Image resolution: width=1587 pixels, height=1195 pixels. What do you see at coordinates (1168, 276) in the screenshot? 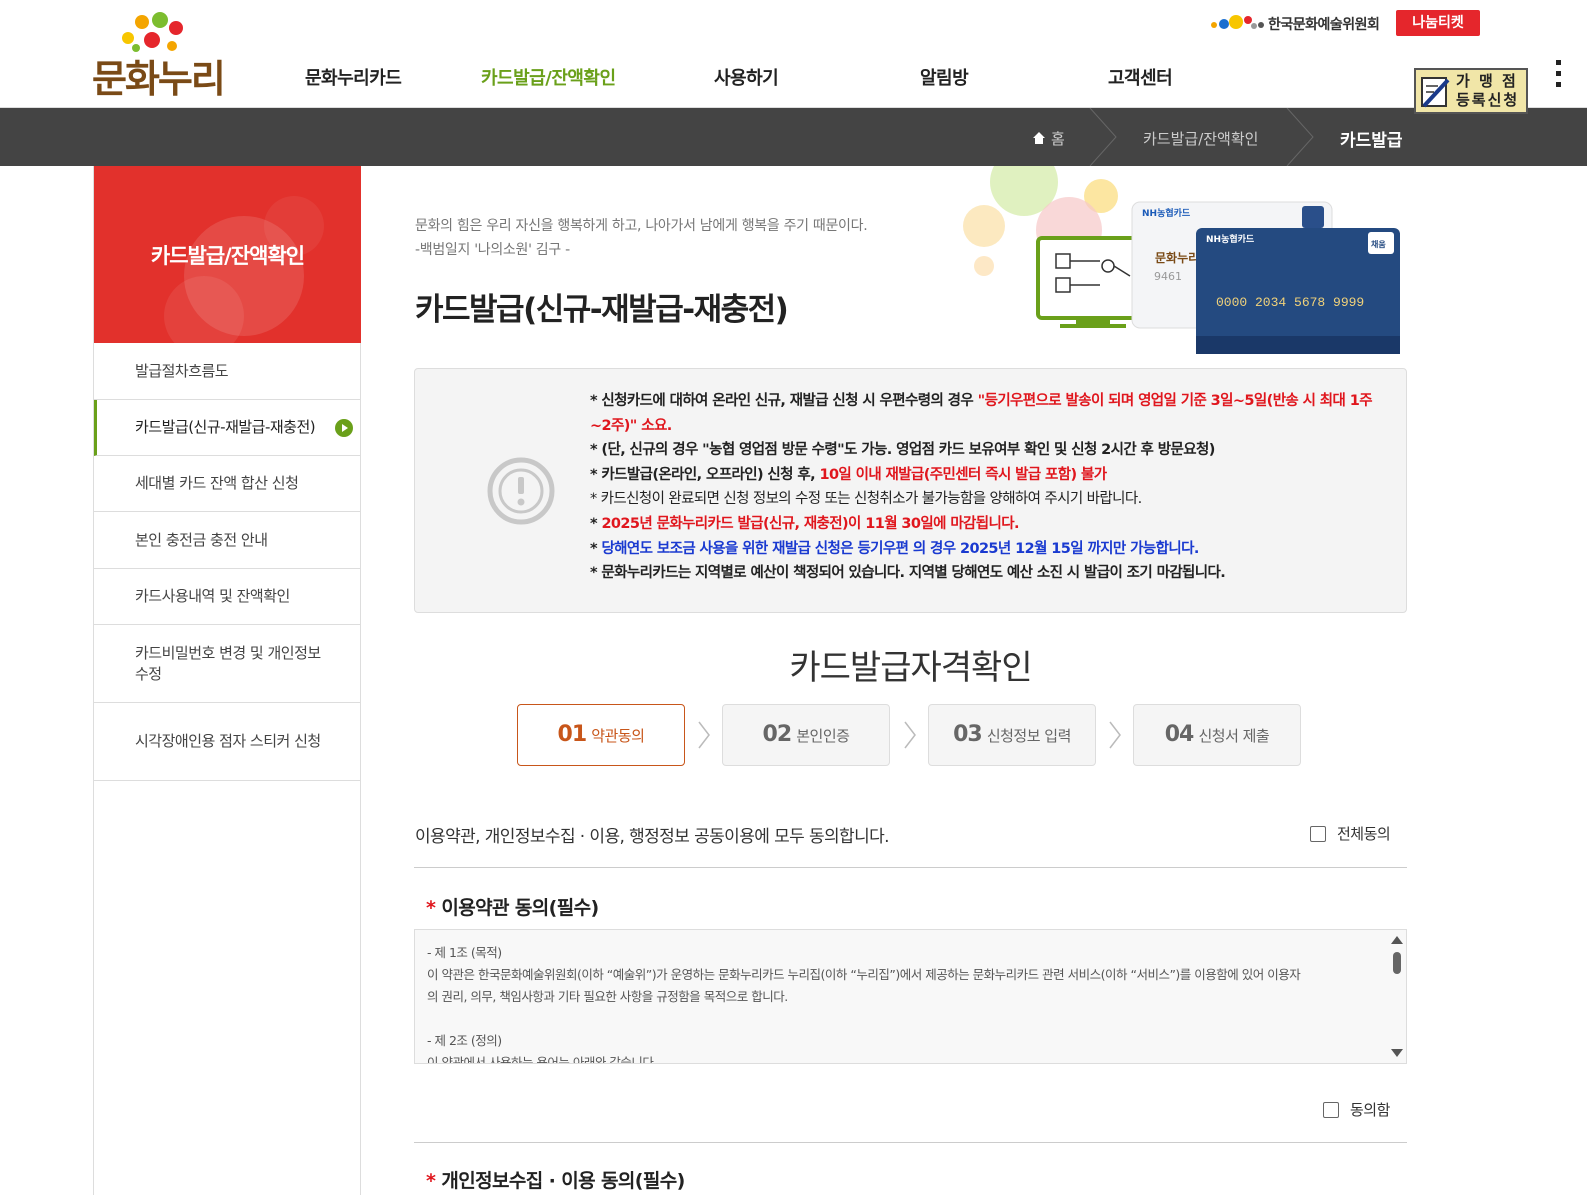
I see `card1-number: 9461` at bounding box center [1168, 276].